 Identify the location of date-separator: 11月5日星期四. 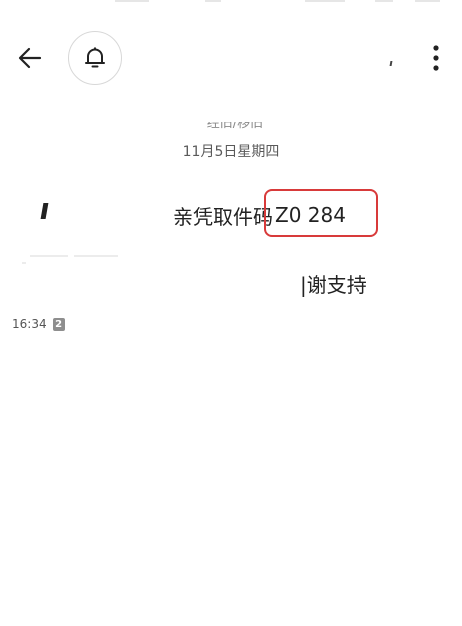
(231, 152).